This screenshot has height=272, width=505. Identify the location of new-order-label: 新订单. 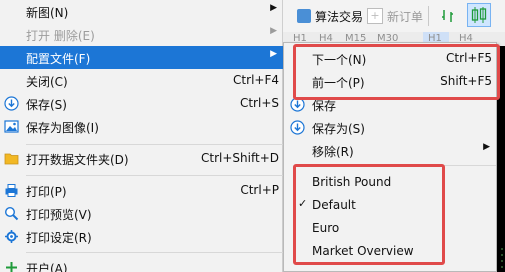
(405, 16).